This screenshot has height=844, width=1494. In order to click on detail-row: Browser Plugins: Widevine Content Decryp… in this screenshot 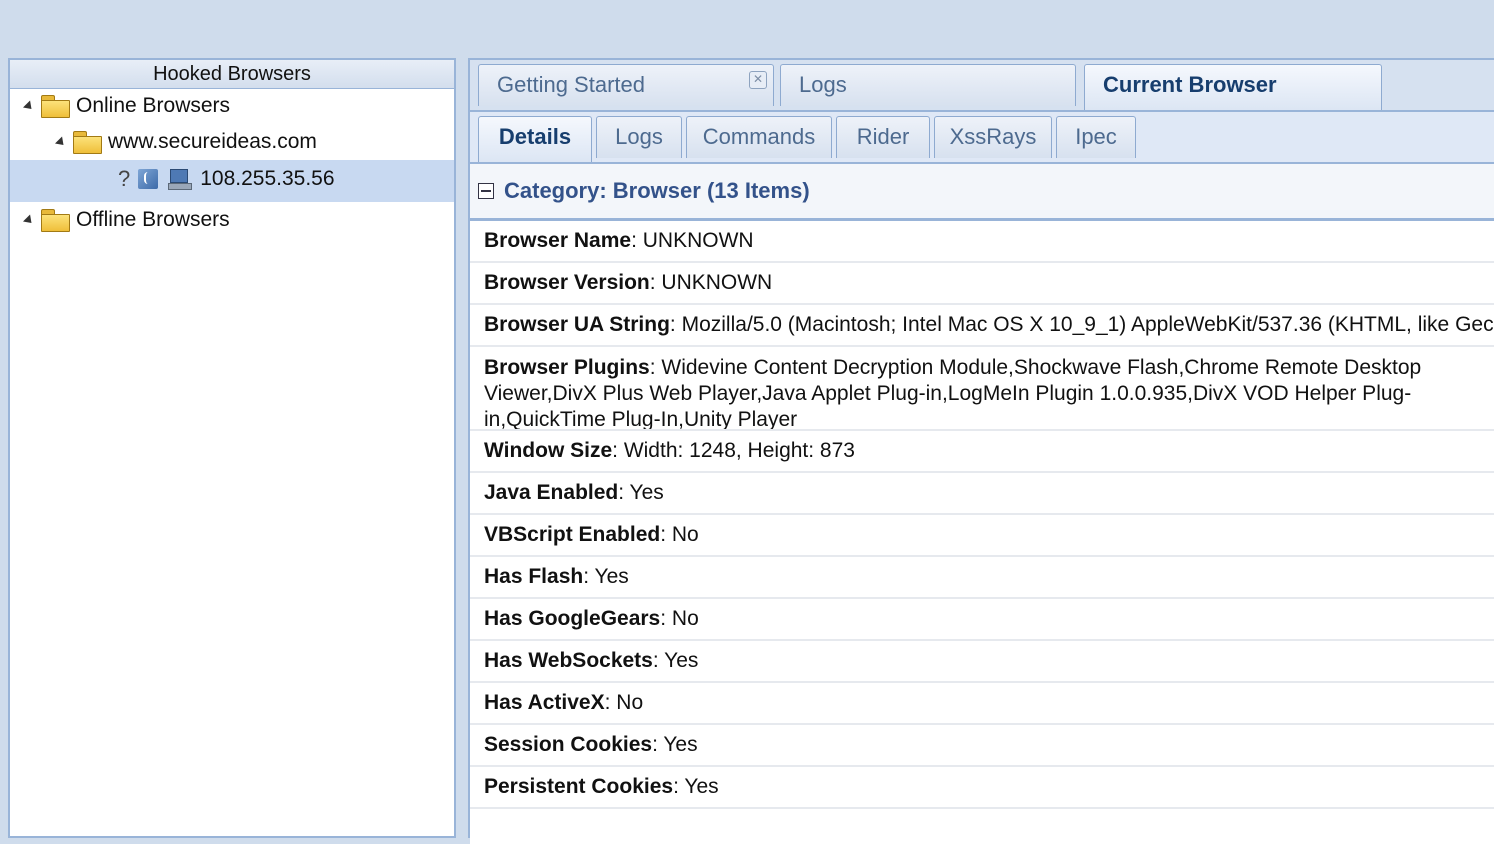, I will do `click(982, 389)`.